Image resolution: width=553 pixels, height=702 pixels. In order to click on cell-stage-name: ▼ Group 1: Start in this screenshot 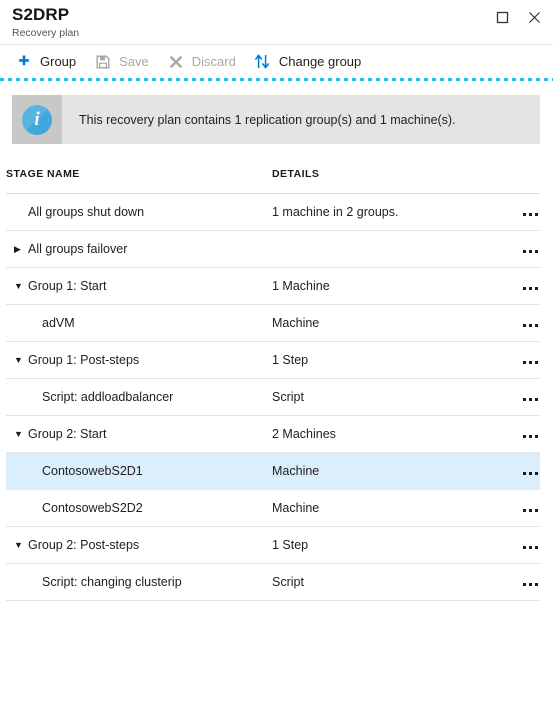, I will do `click(139, 286)`.